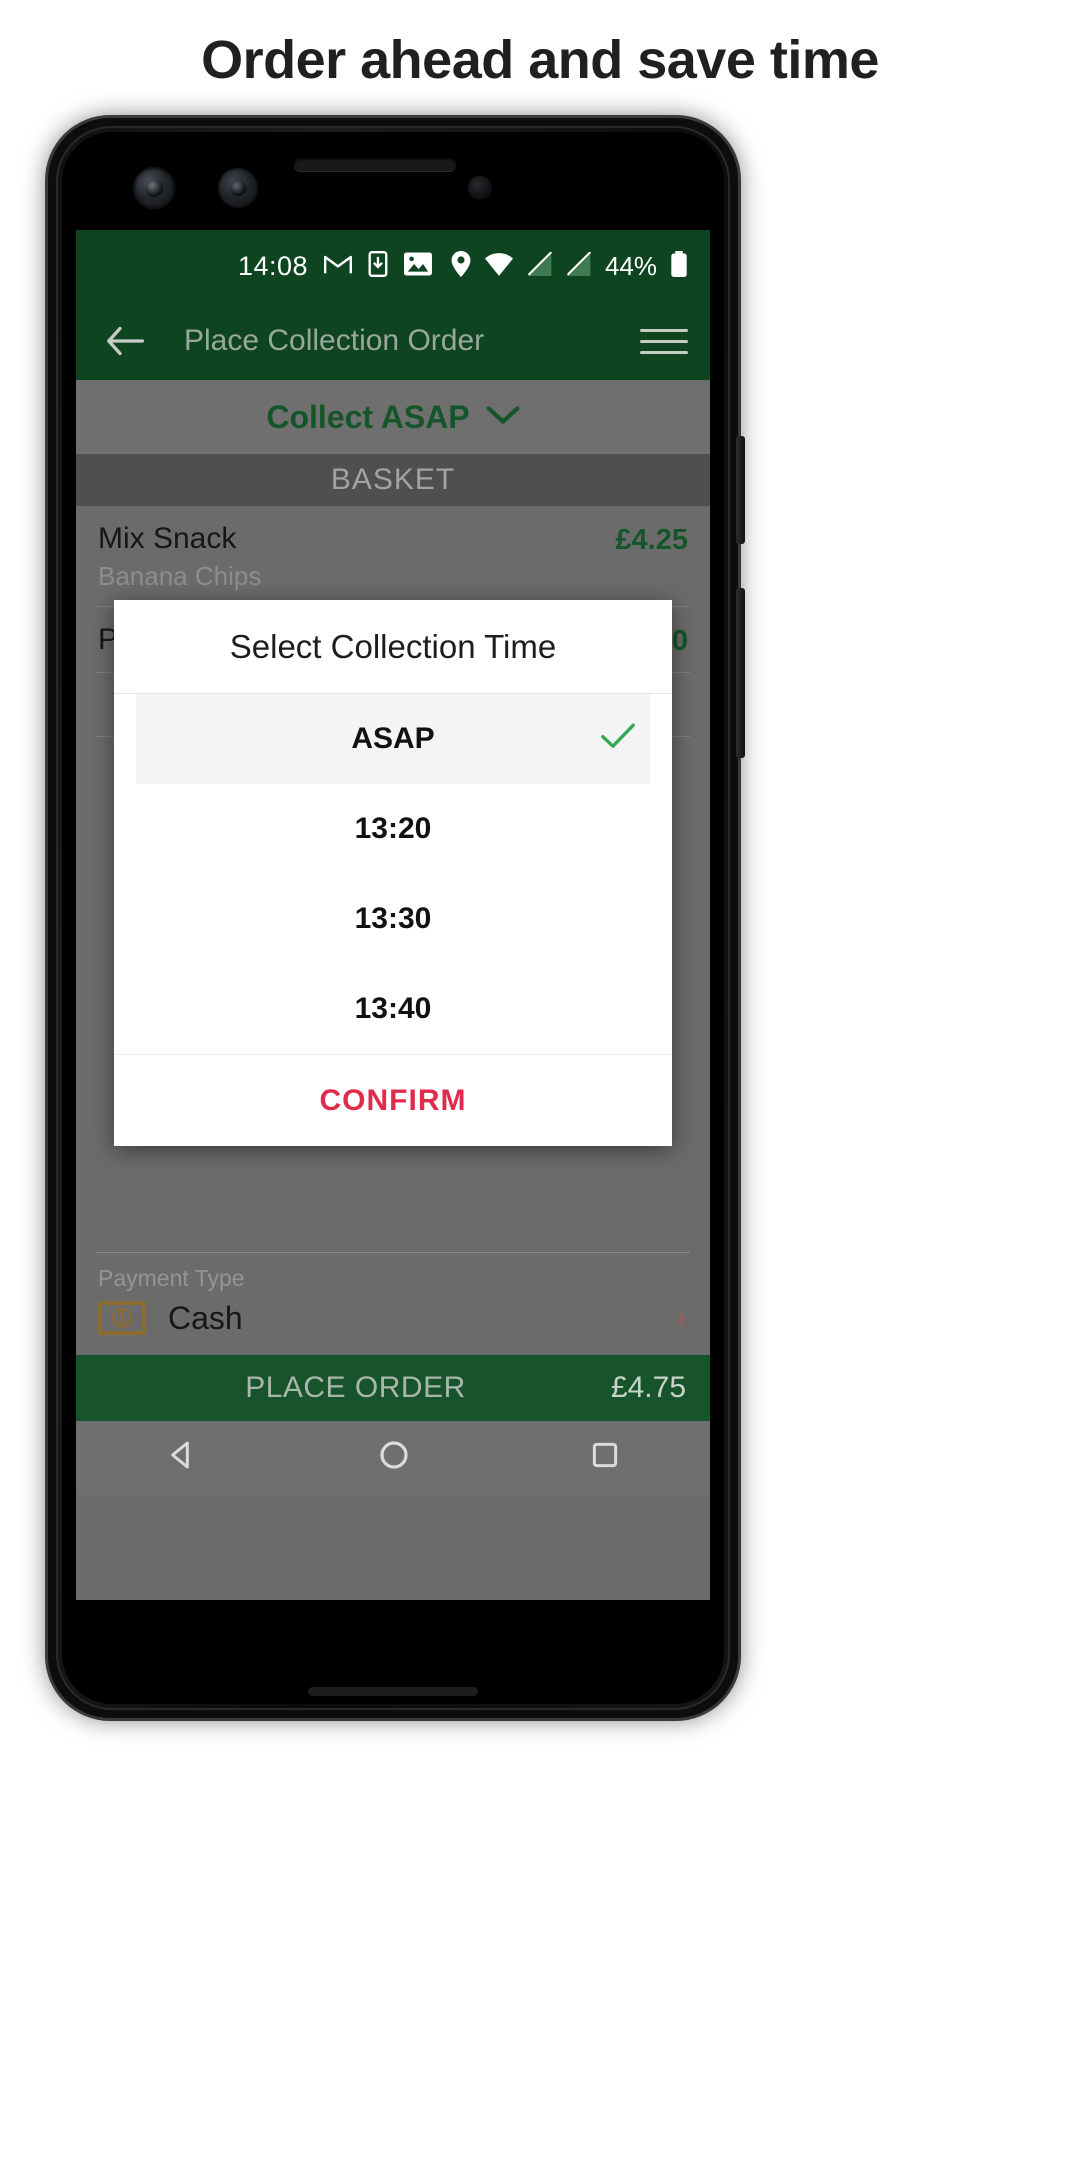  What do you see at coordinates (154, 188) in the screenshot?
I see `front-camera-icon` at bounding box center [154, 188].